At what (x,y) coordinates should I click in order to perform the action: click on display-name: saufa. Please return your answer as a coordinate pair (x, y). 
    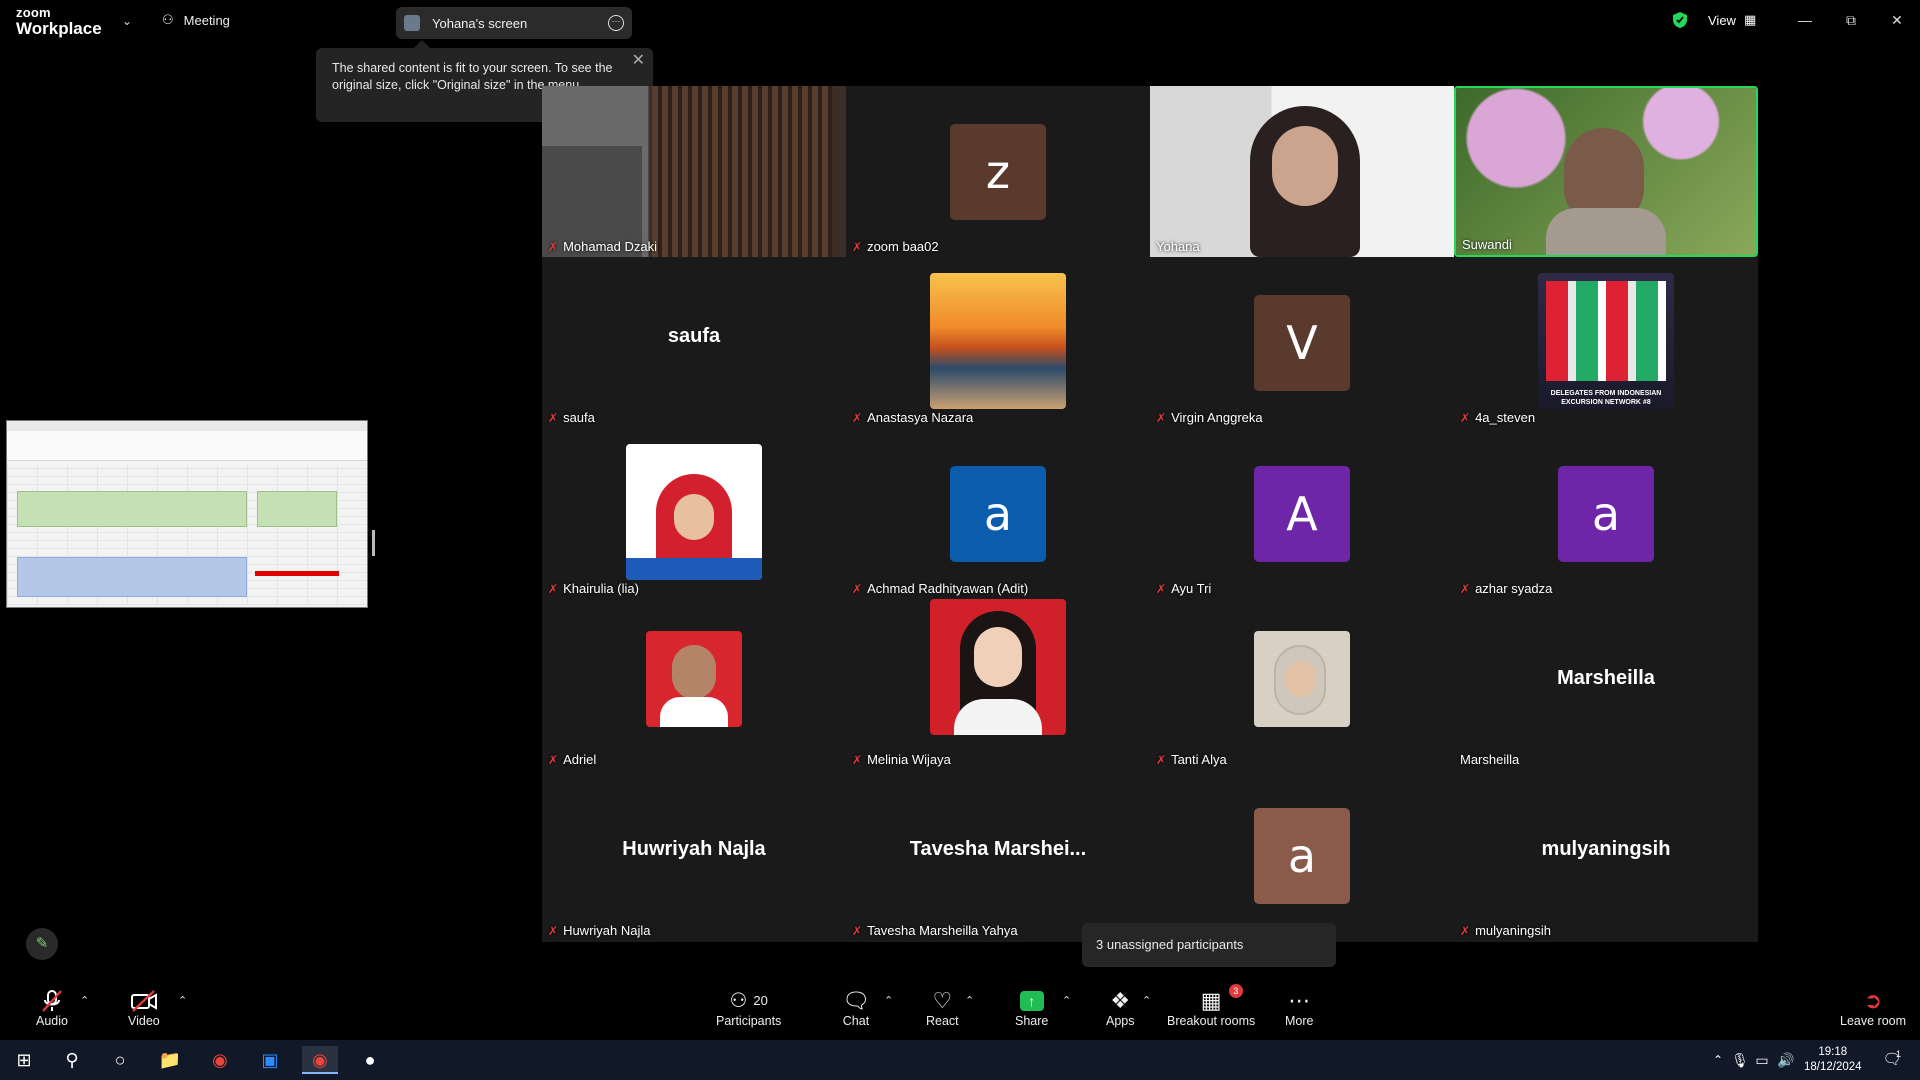
    Looking at the image, I should click on (694, 336).